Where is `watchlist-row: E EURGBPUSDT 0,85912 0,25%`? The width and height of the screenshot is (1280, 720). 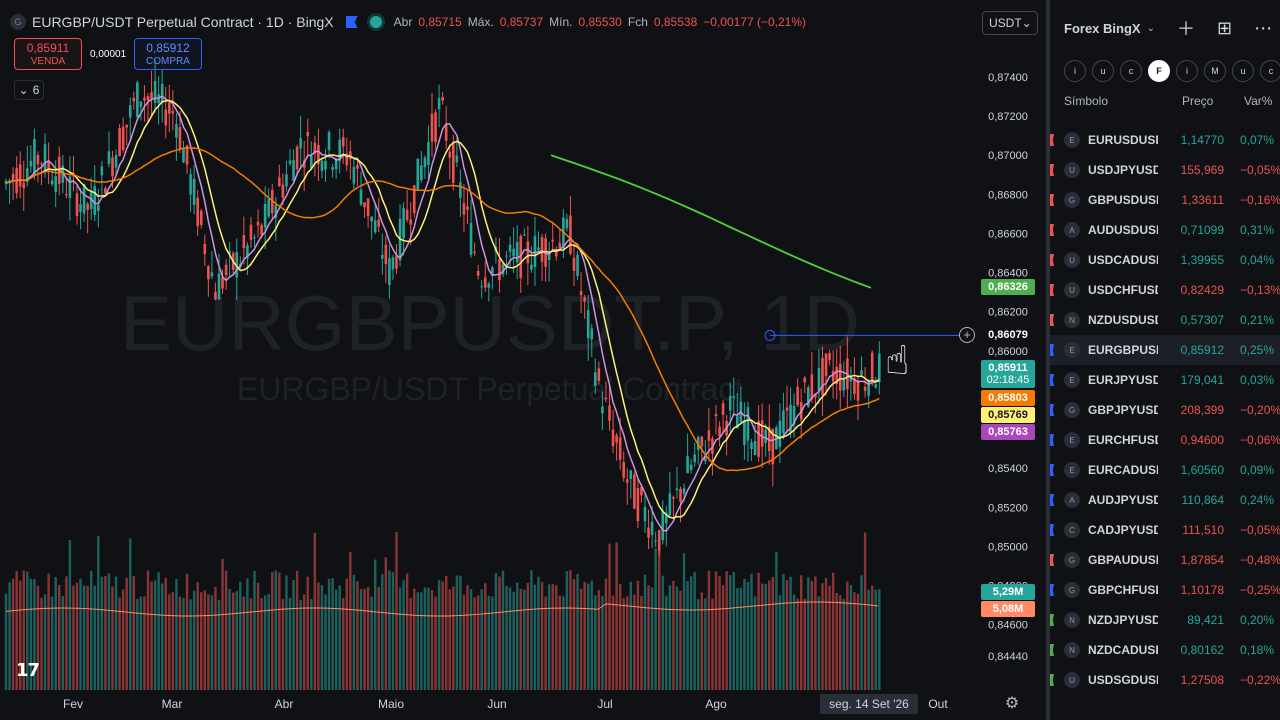 watchlist-row: E EURGBPUSDT 0,85912 0,25% is located at coordinates (1165, 350).